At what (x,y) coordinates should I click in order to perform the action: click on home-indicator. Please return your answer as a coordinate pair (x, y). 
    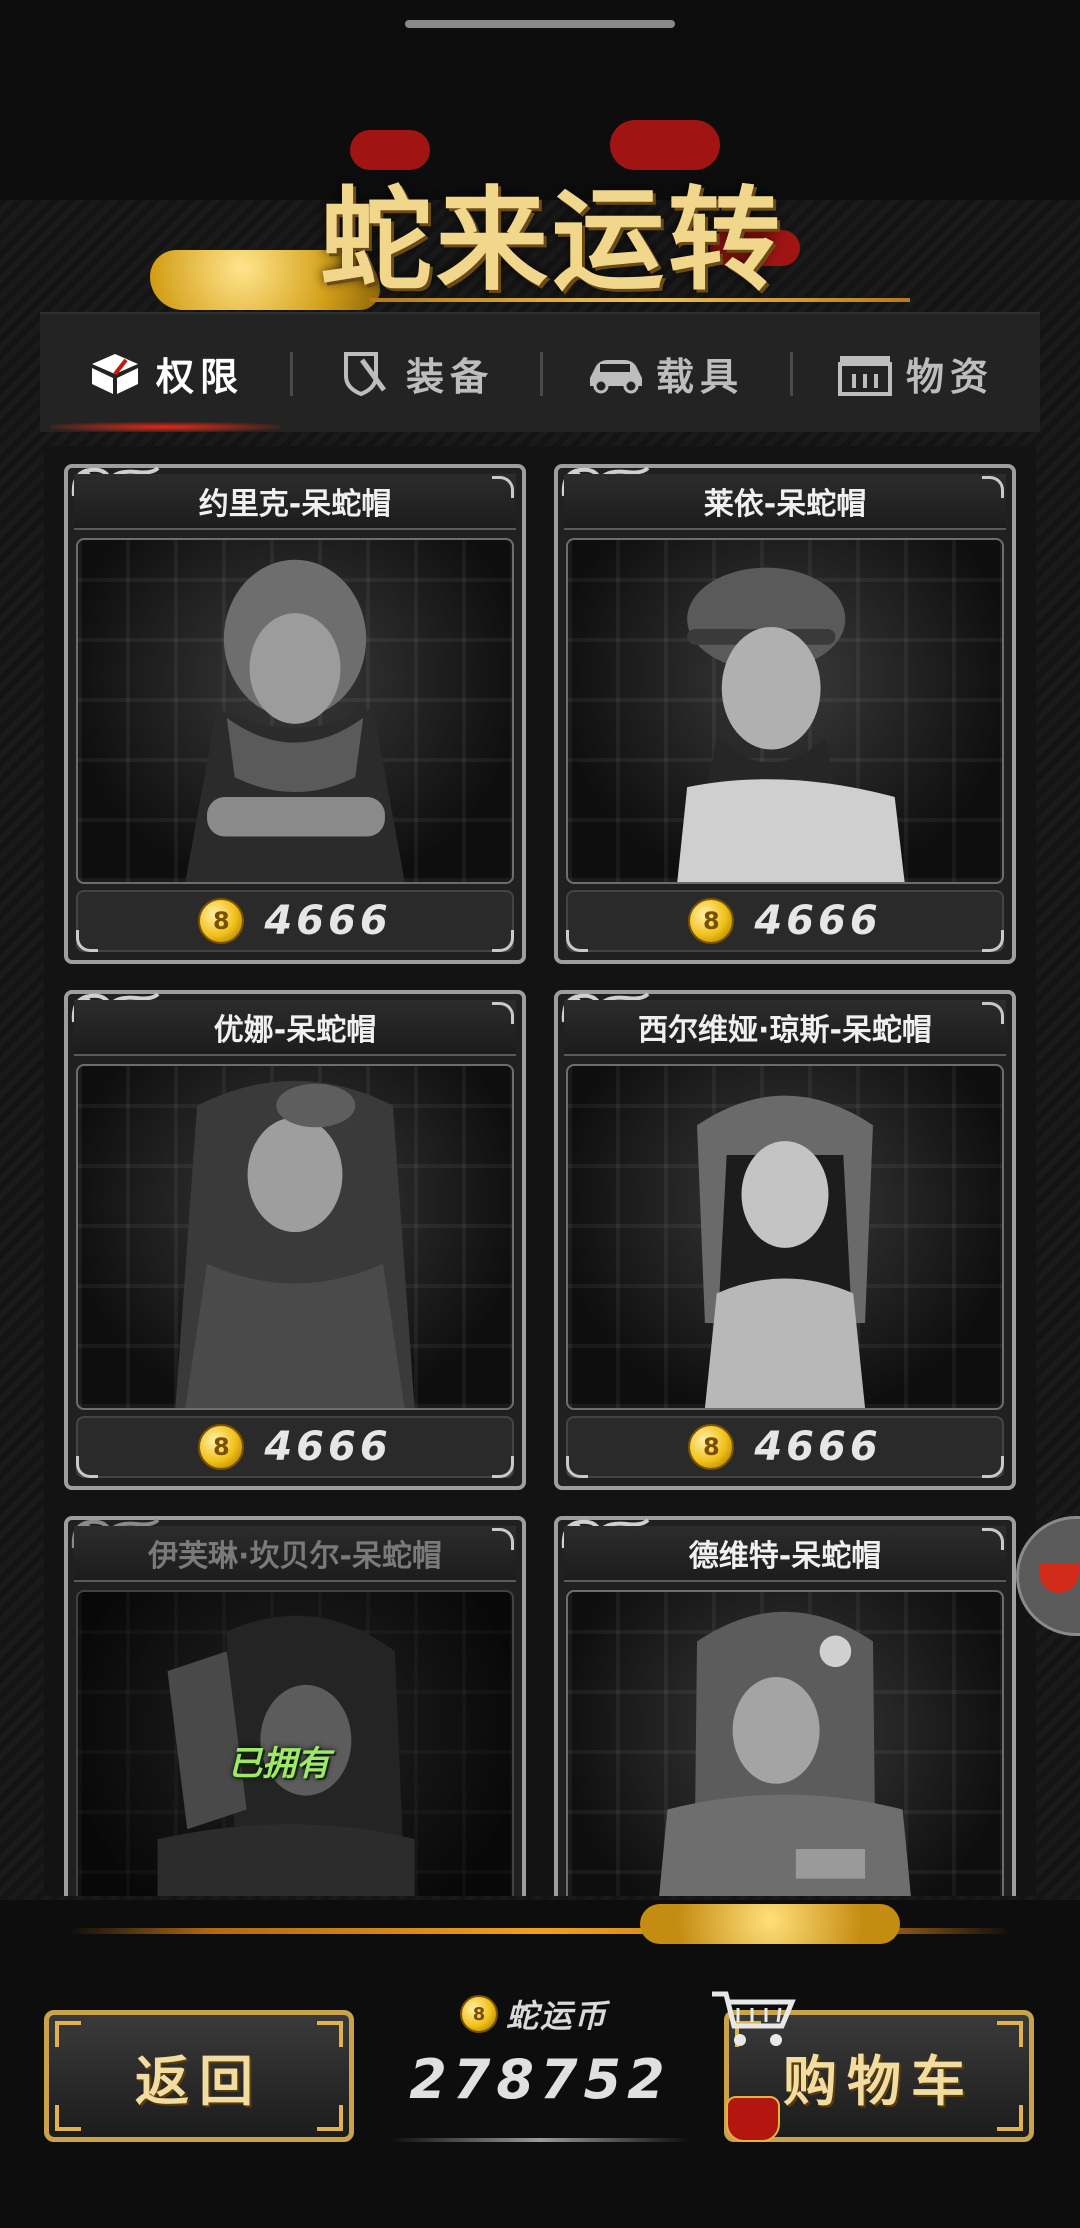
    Looking at the image, I should click on (540, 24).